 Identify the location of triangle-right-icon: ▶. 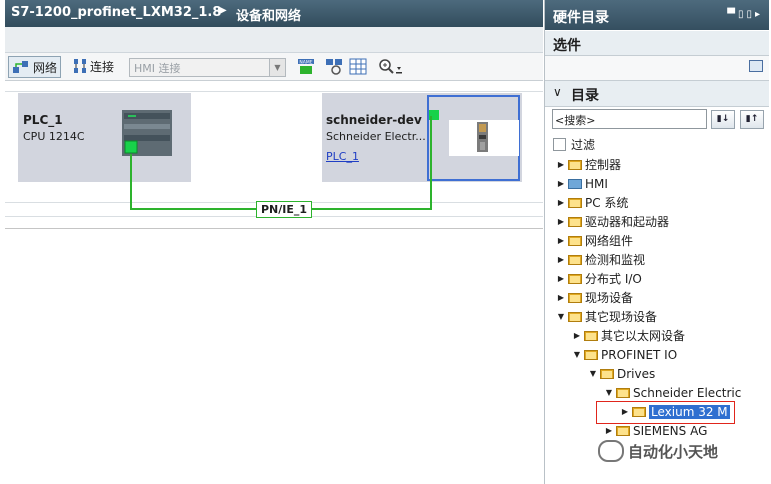
(223, 10).